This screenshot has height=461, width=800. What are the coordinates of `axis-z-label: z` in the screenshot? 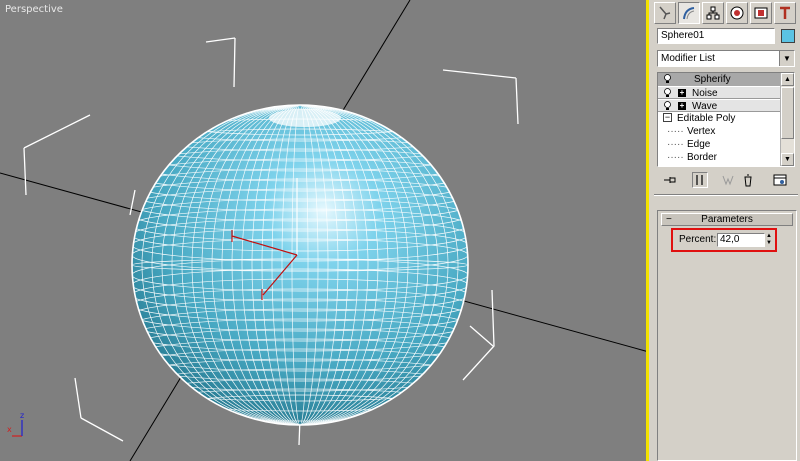 It's located at (22, 415).